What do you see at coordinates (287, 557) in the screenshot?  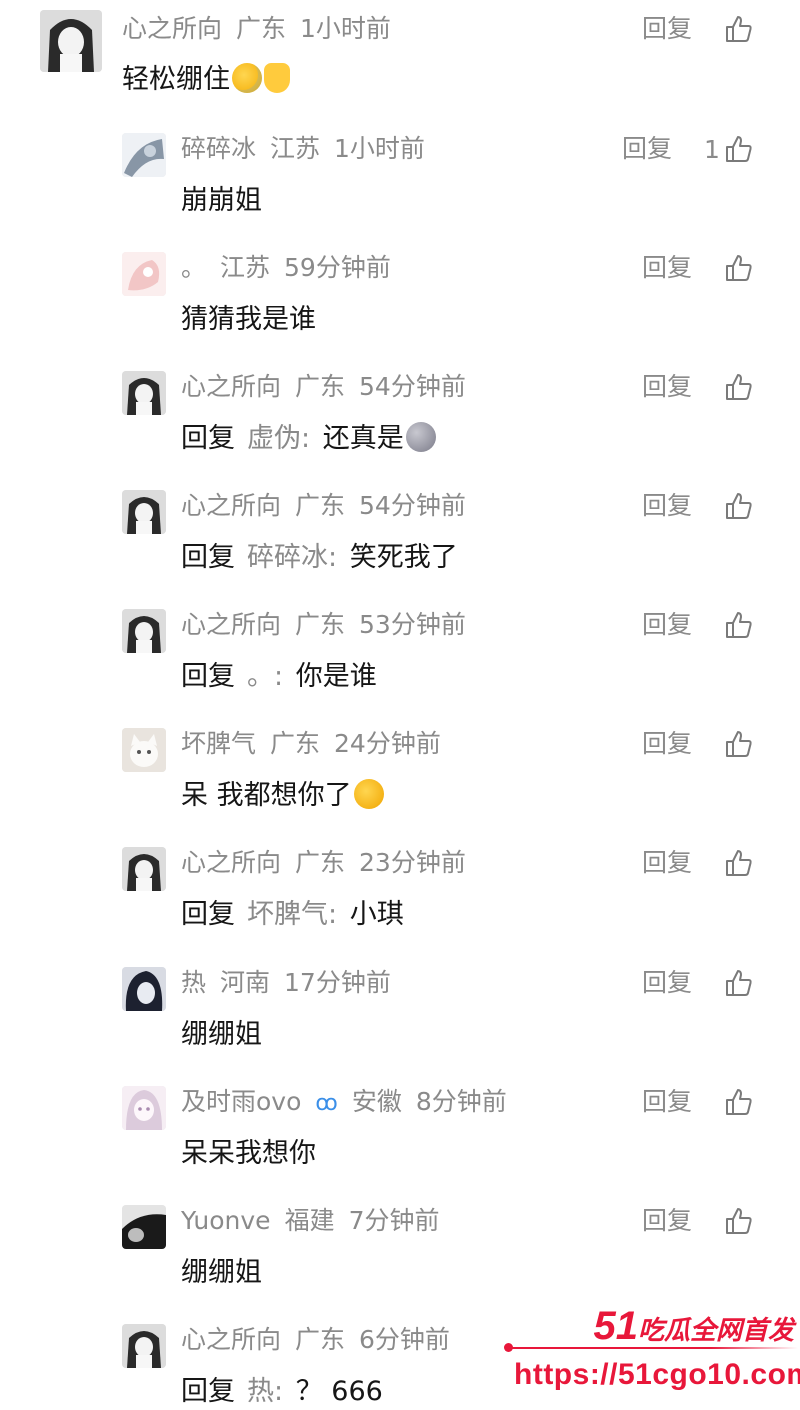 I see `reply-target: 碎碎冰` at bounding box center [287, 557].